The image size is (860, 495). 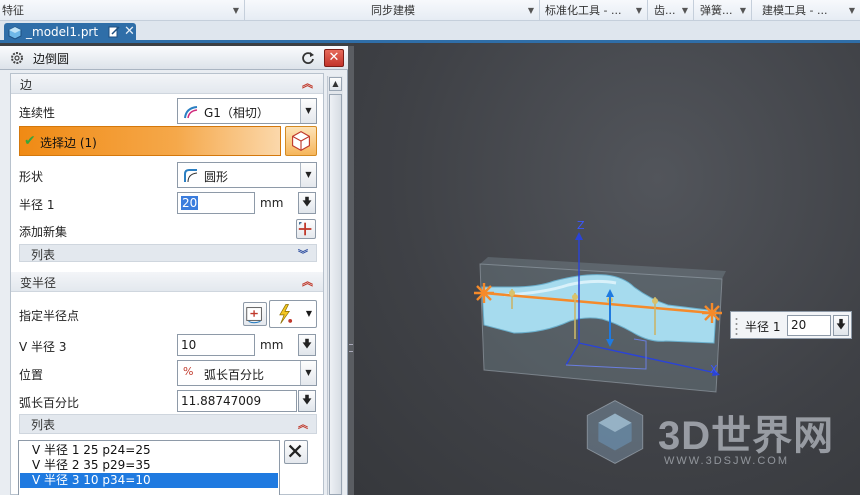 What do you see at coordinates (43, 425) in the screenshot?
I see `list-label: 列表` at bounding box center [43, 425].